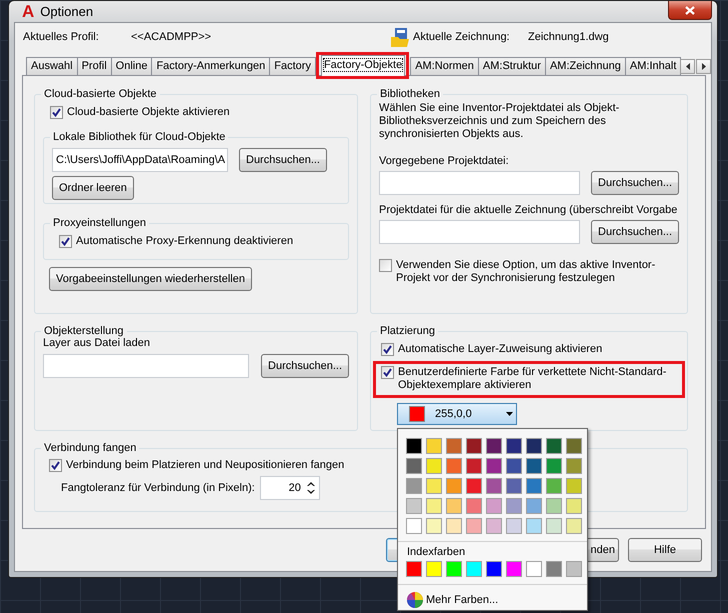 The image size is (728, 613). Describe the element at coordinates (533, 379) in the screenshot. I see `checkbox-label: Benutzerdefinierte Farbe für verkettete Nicht-Standard-Objektexemplare aktivieren` at that location.